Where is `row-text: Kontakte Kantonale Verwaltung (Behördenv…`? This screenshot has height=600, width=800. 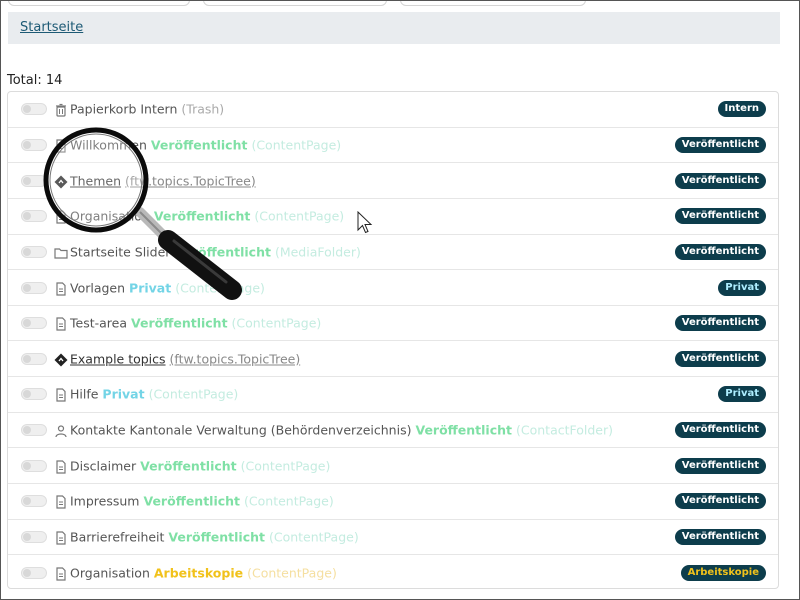
row-text: Kontakte Kantonale Verwaltung (Behördenv… is located at coordinates (341, 430).